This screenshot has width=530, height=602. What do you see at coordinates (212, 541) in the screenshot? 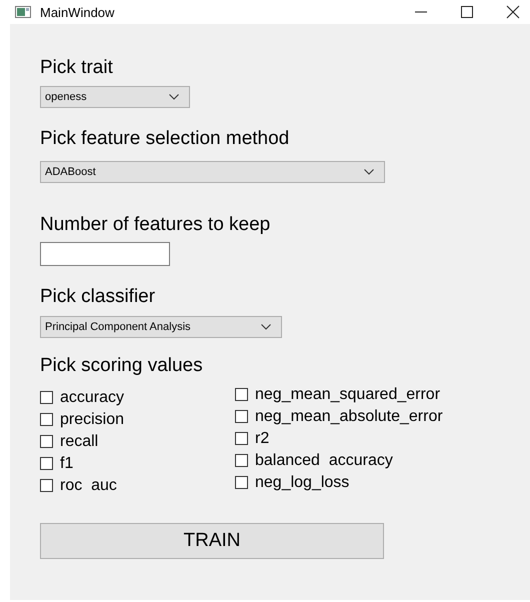
I see `train-button: TRAIN` at bounding box center [212, 541].